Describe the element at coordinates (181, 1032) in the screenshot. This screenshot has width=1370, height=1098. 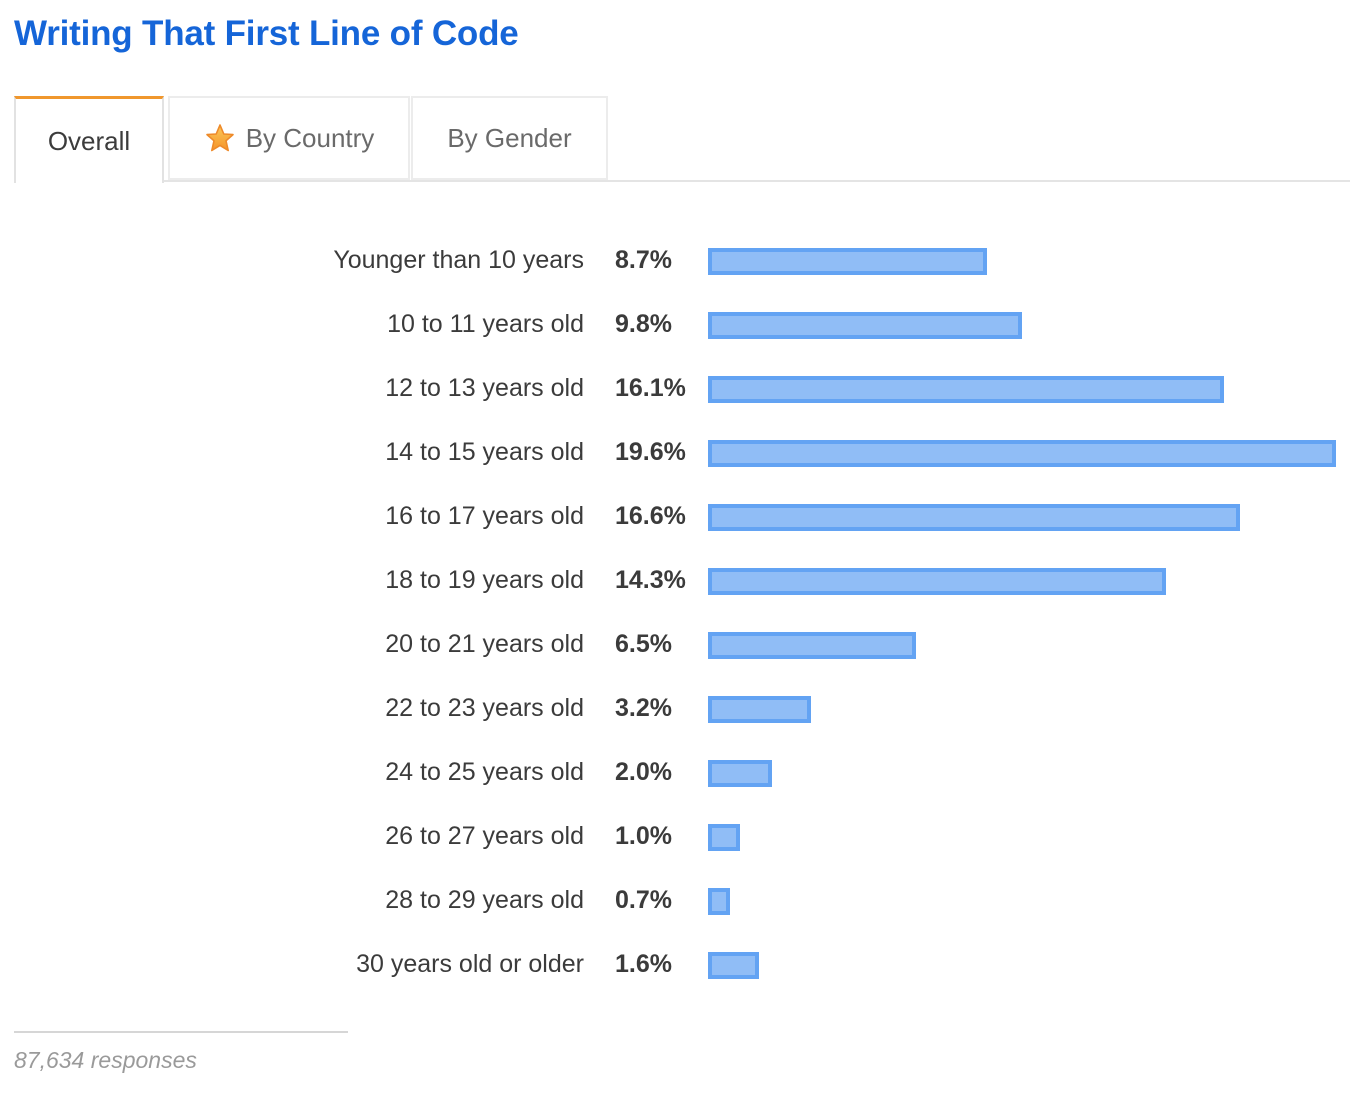
I see `footer-divider` at that location.